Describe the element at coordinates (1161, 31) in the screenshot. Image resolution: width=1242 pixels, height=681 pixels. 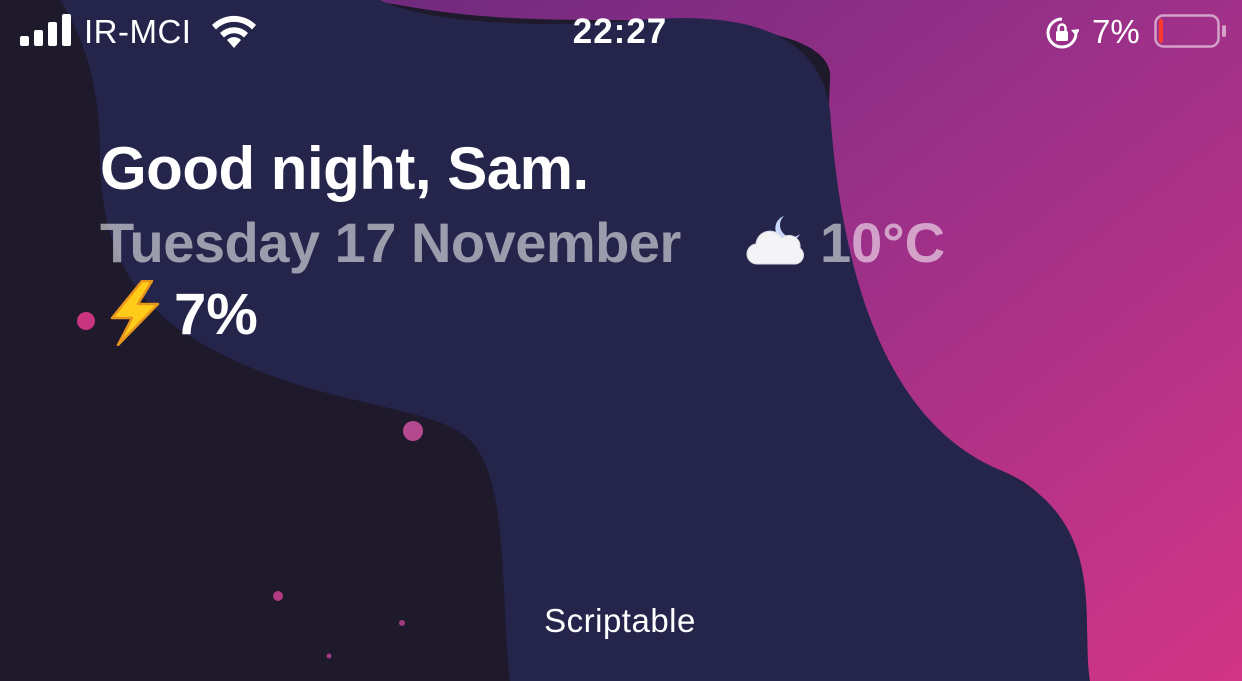
I see `battery-fill` at that location.